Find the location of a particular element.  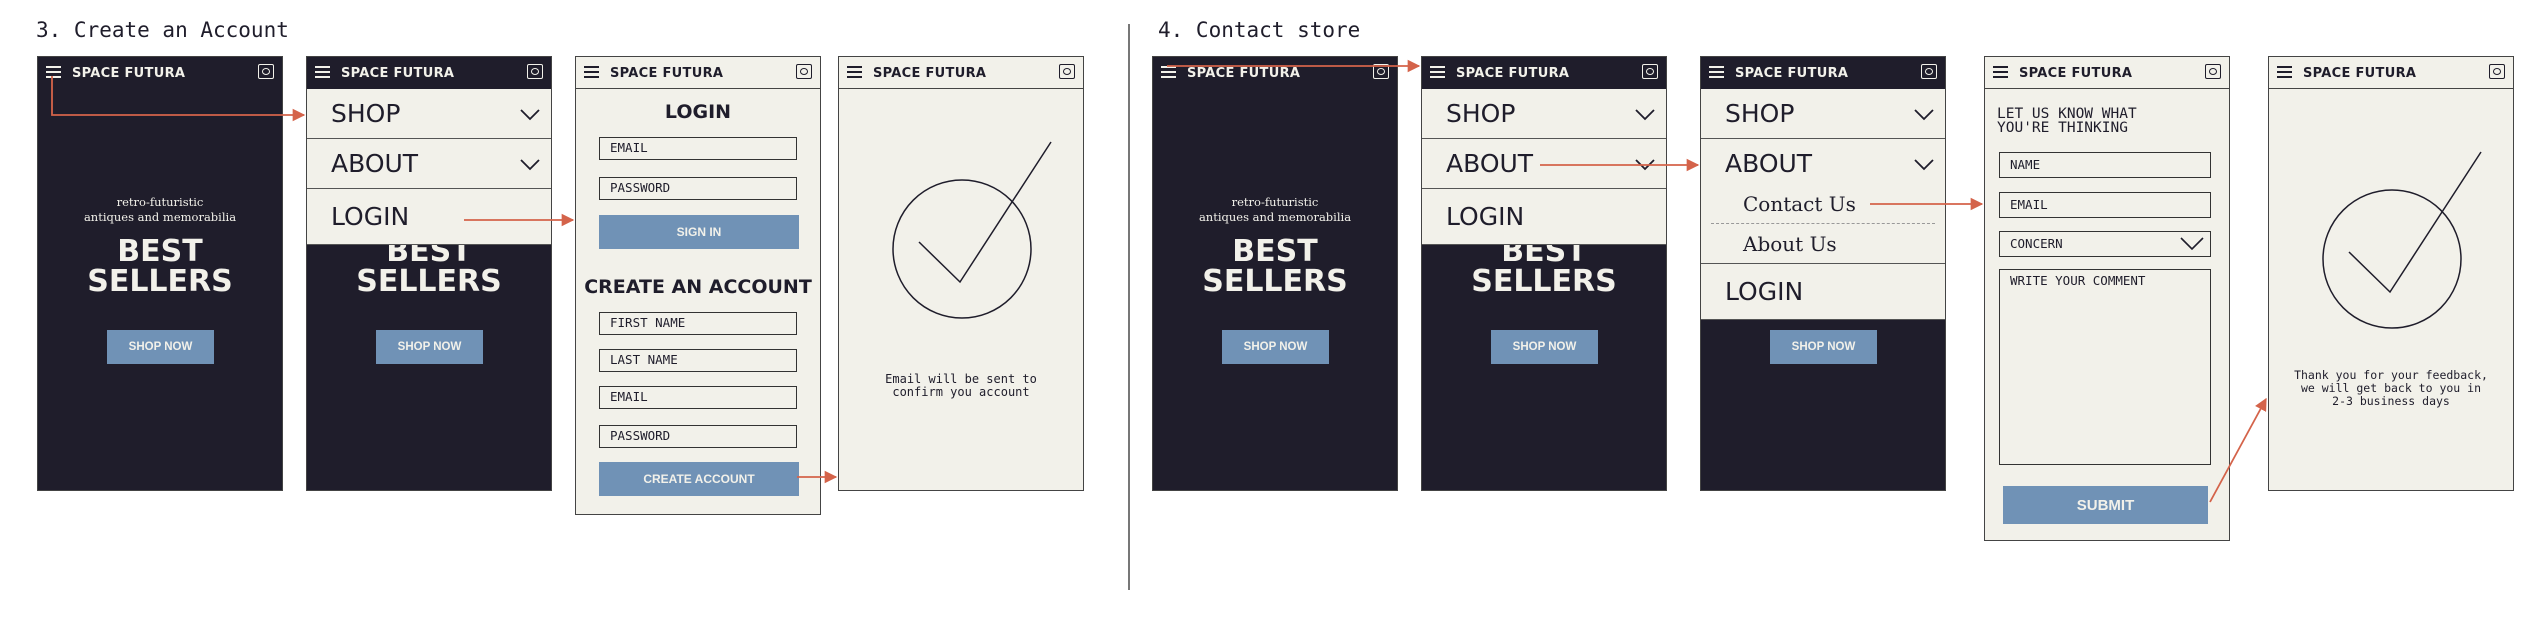

nav-menu: SHOP ABOUT Contact Us About Us LOGIN is located at coordinates (1823, 204).